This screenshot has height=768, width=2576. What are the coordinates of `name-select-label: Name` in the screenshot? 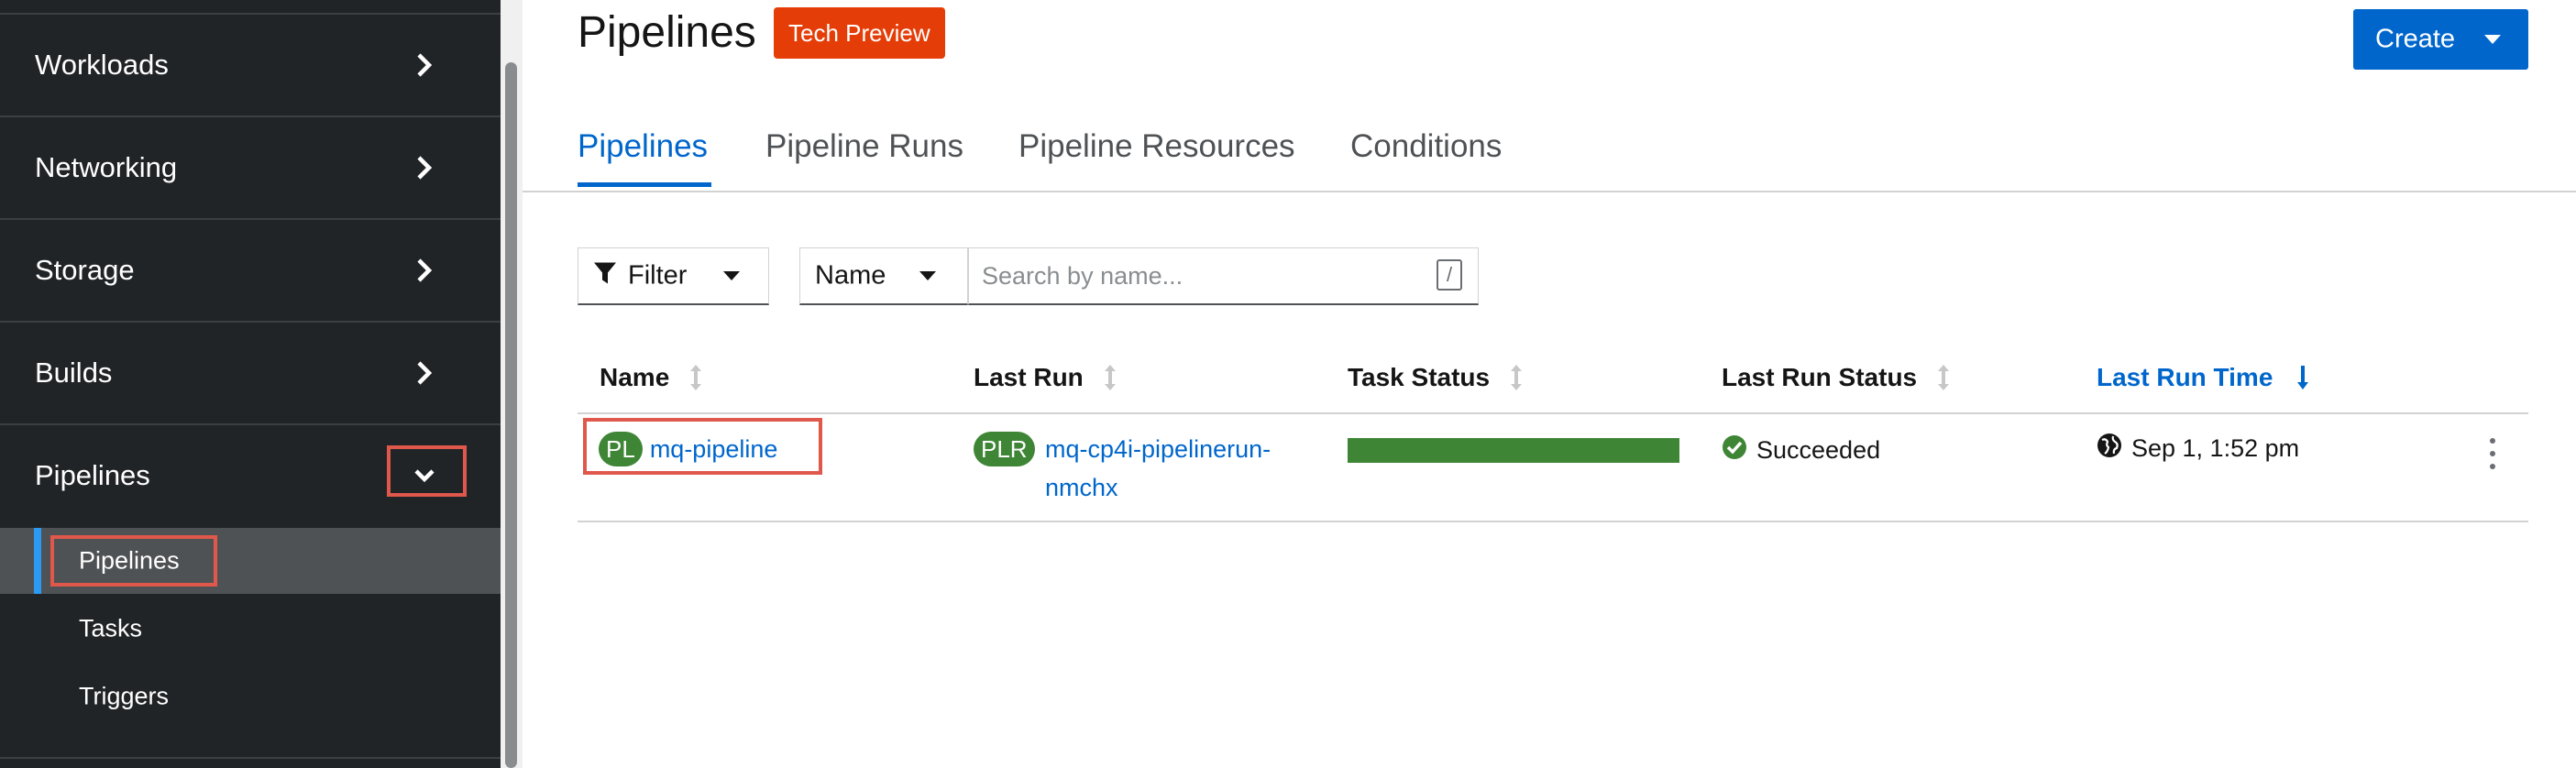 It's located at (850, 275).